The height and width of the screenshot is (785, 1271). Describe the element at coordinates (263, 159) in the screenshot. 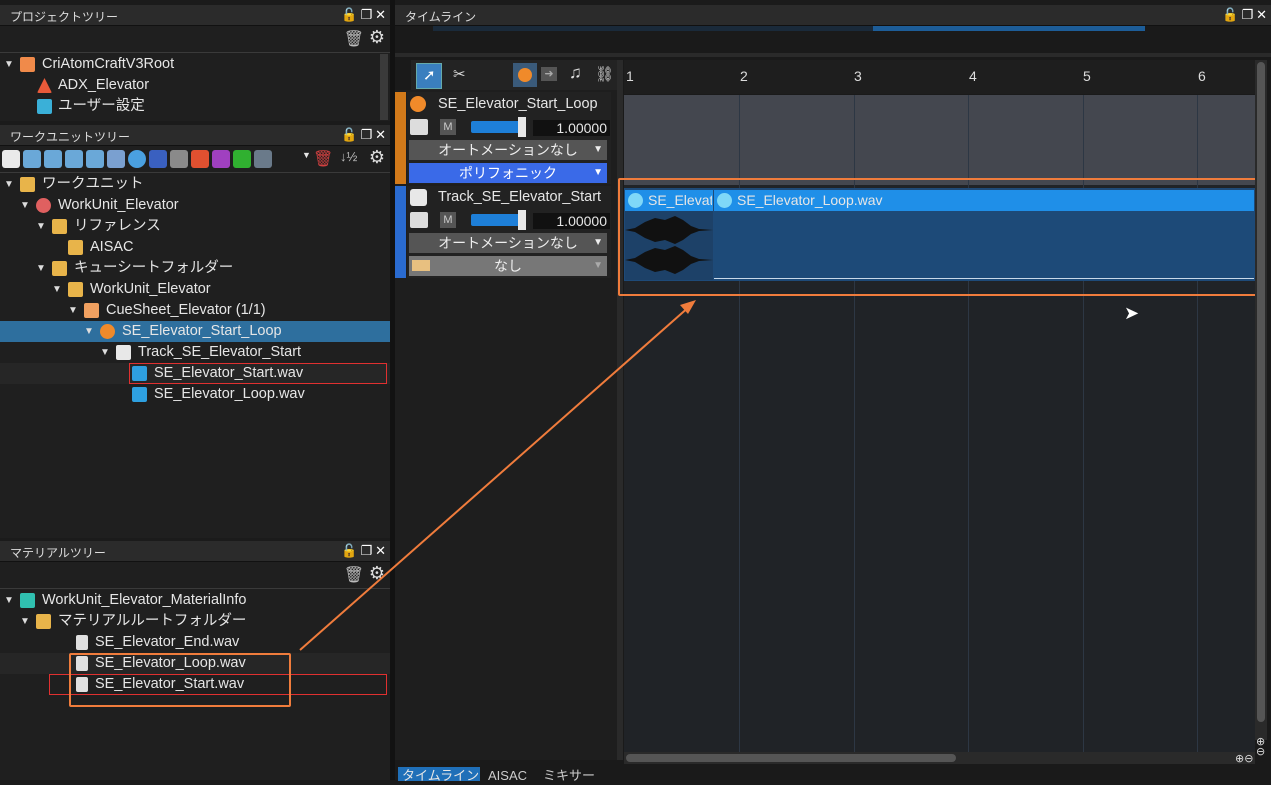

I see `bus-icon` at that location.